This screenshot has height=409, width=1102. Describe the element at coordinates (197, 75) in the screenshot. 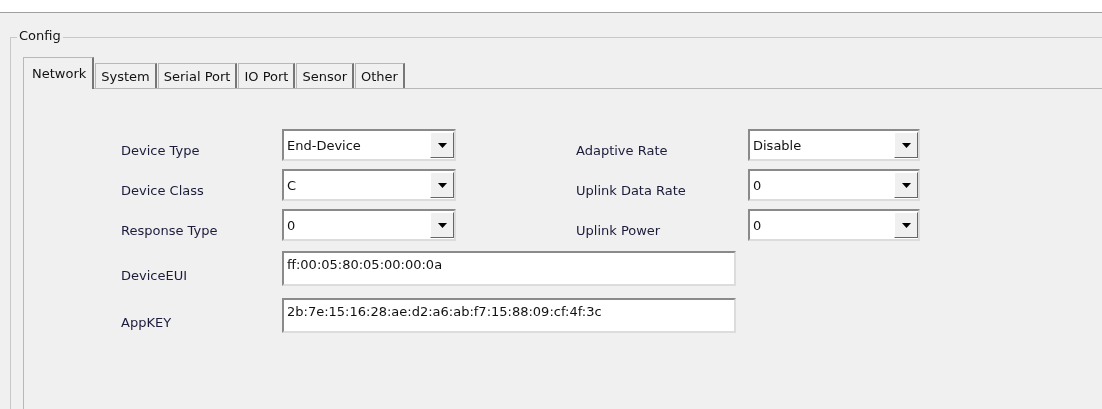

I see `tab: Serial Port` at that location.